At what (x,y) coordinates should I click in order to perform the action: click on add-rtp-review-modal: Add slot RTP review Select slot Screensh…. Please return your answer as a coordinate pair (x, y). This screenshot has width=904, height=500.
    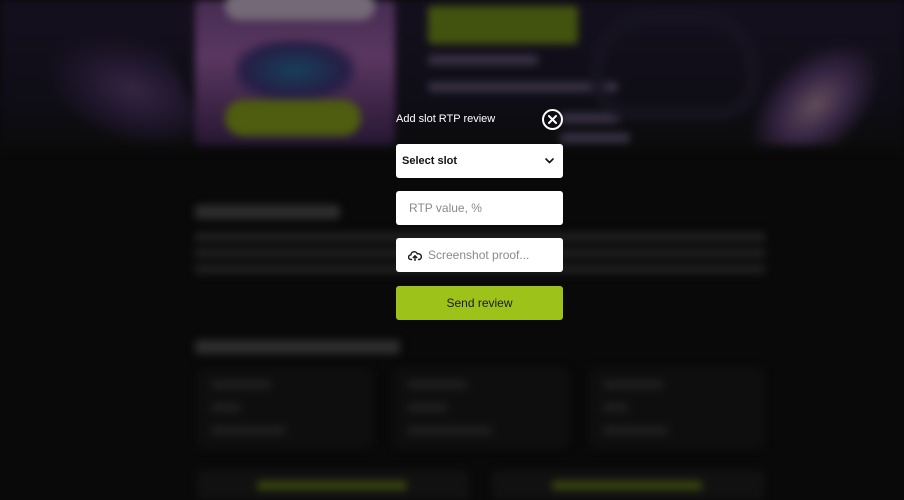
    Looking at the image, I should click on (480, 215).